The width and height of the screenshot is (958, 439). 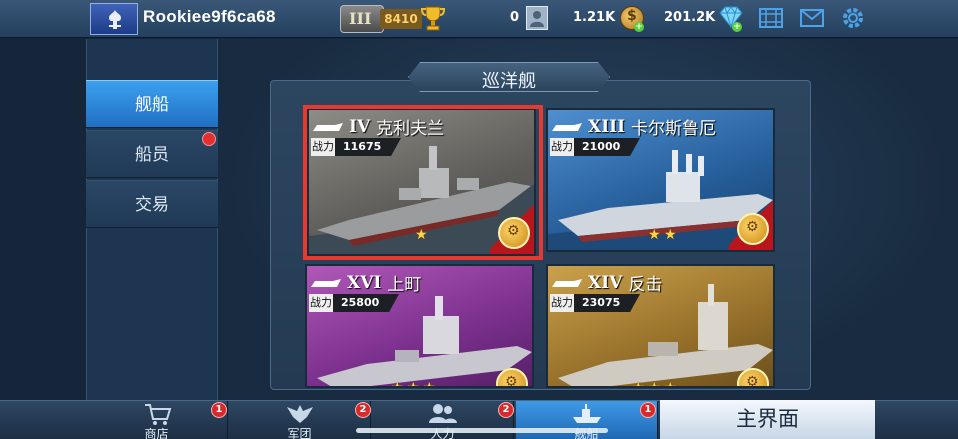 What do you see at coordinates (607, 303) in the screenshot?
I see `power-value: 23075` at bounding box center [607, 303].